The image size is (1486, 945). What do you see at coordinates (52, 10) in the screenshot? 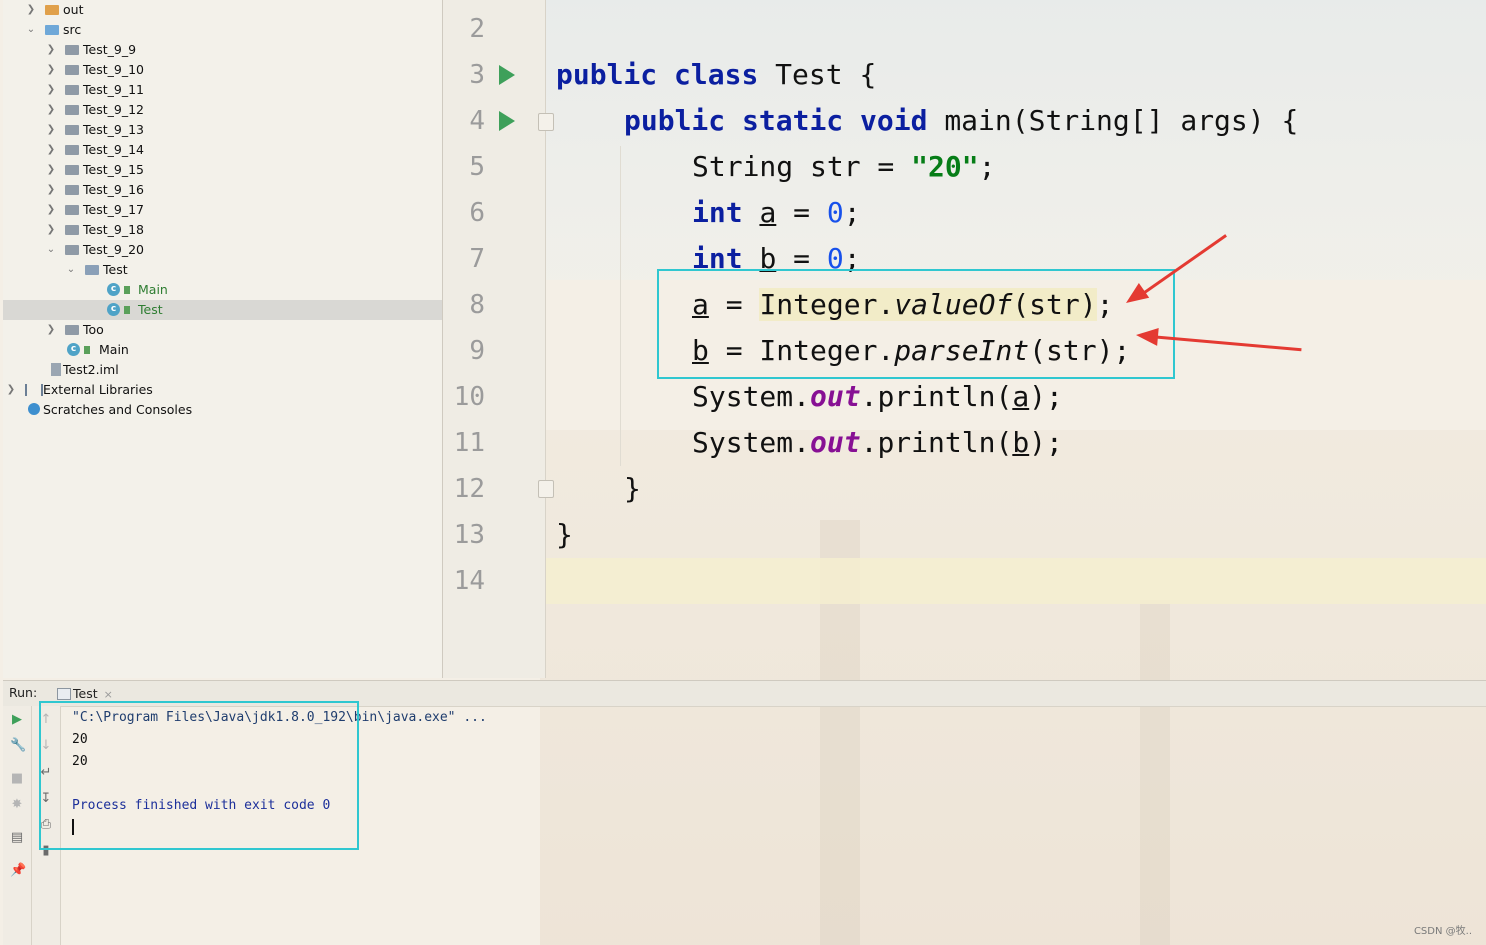
I see `folder-orange-icon` at bounding box center [52, 10].